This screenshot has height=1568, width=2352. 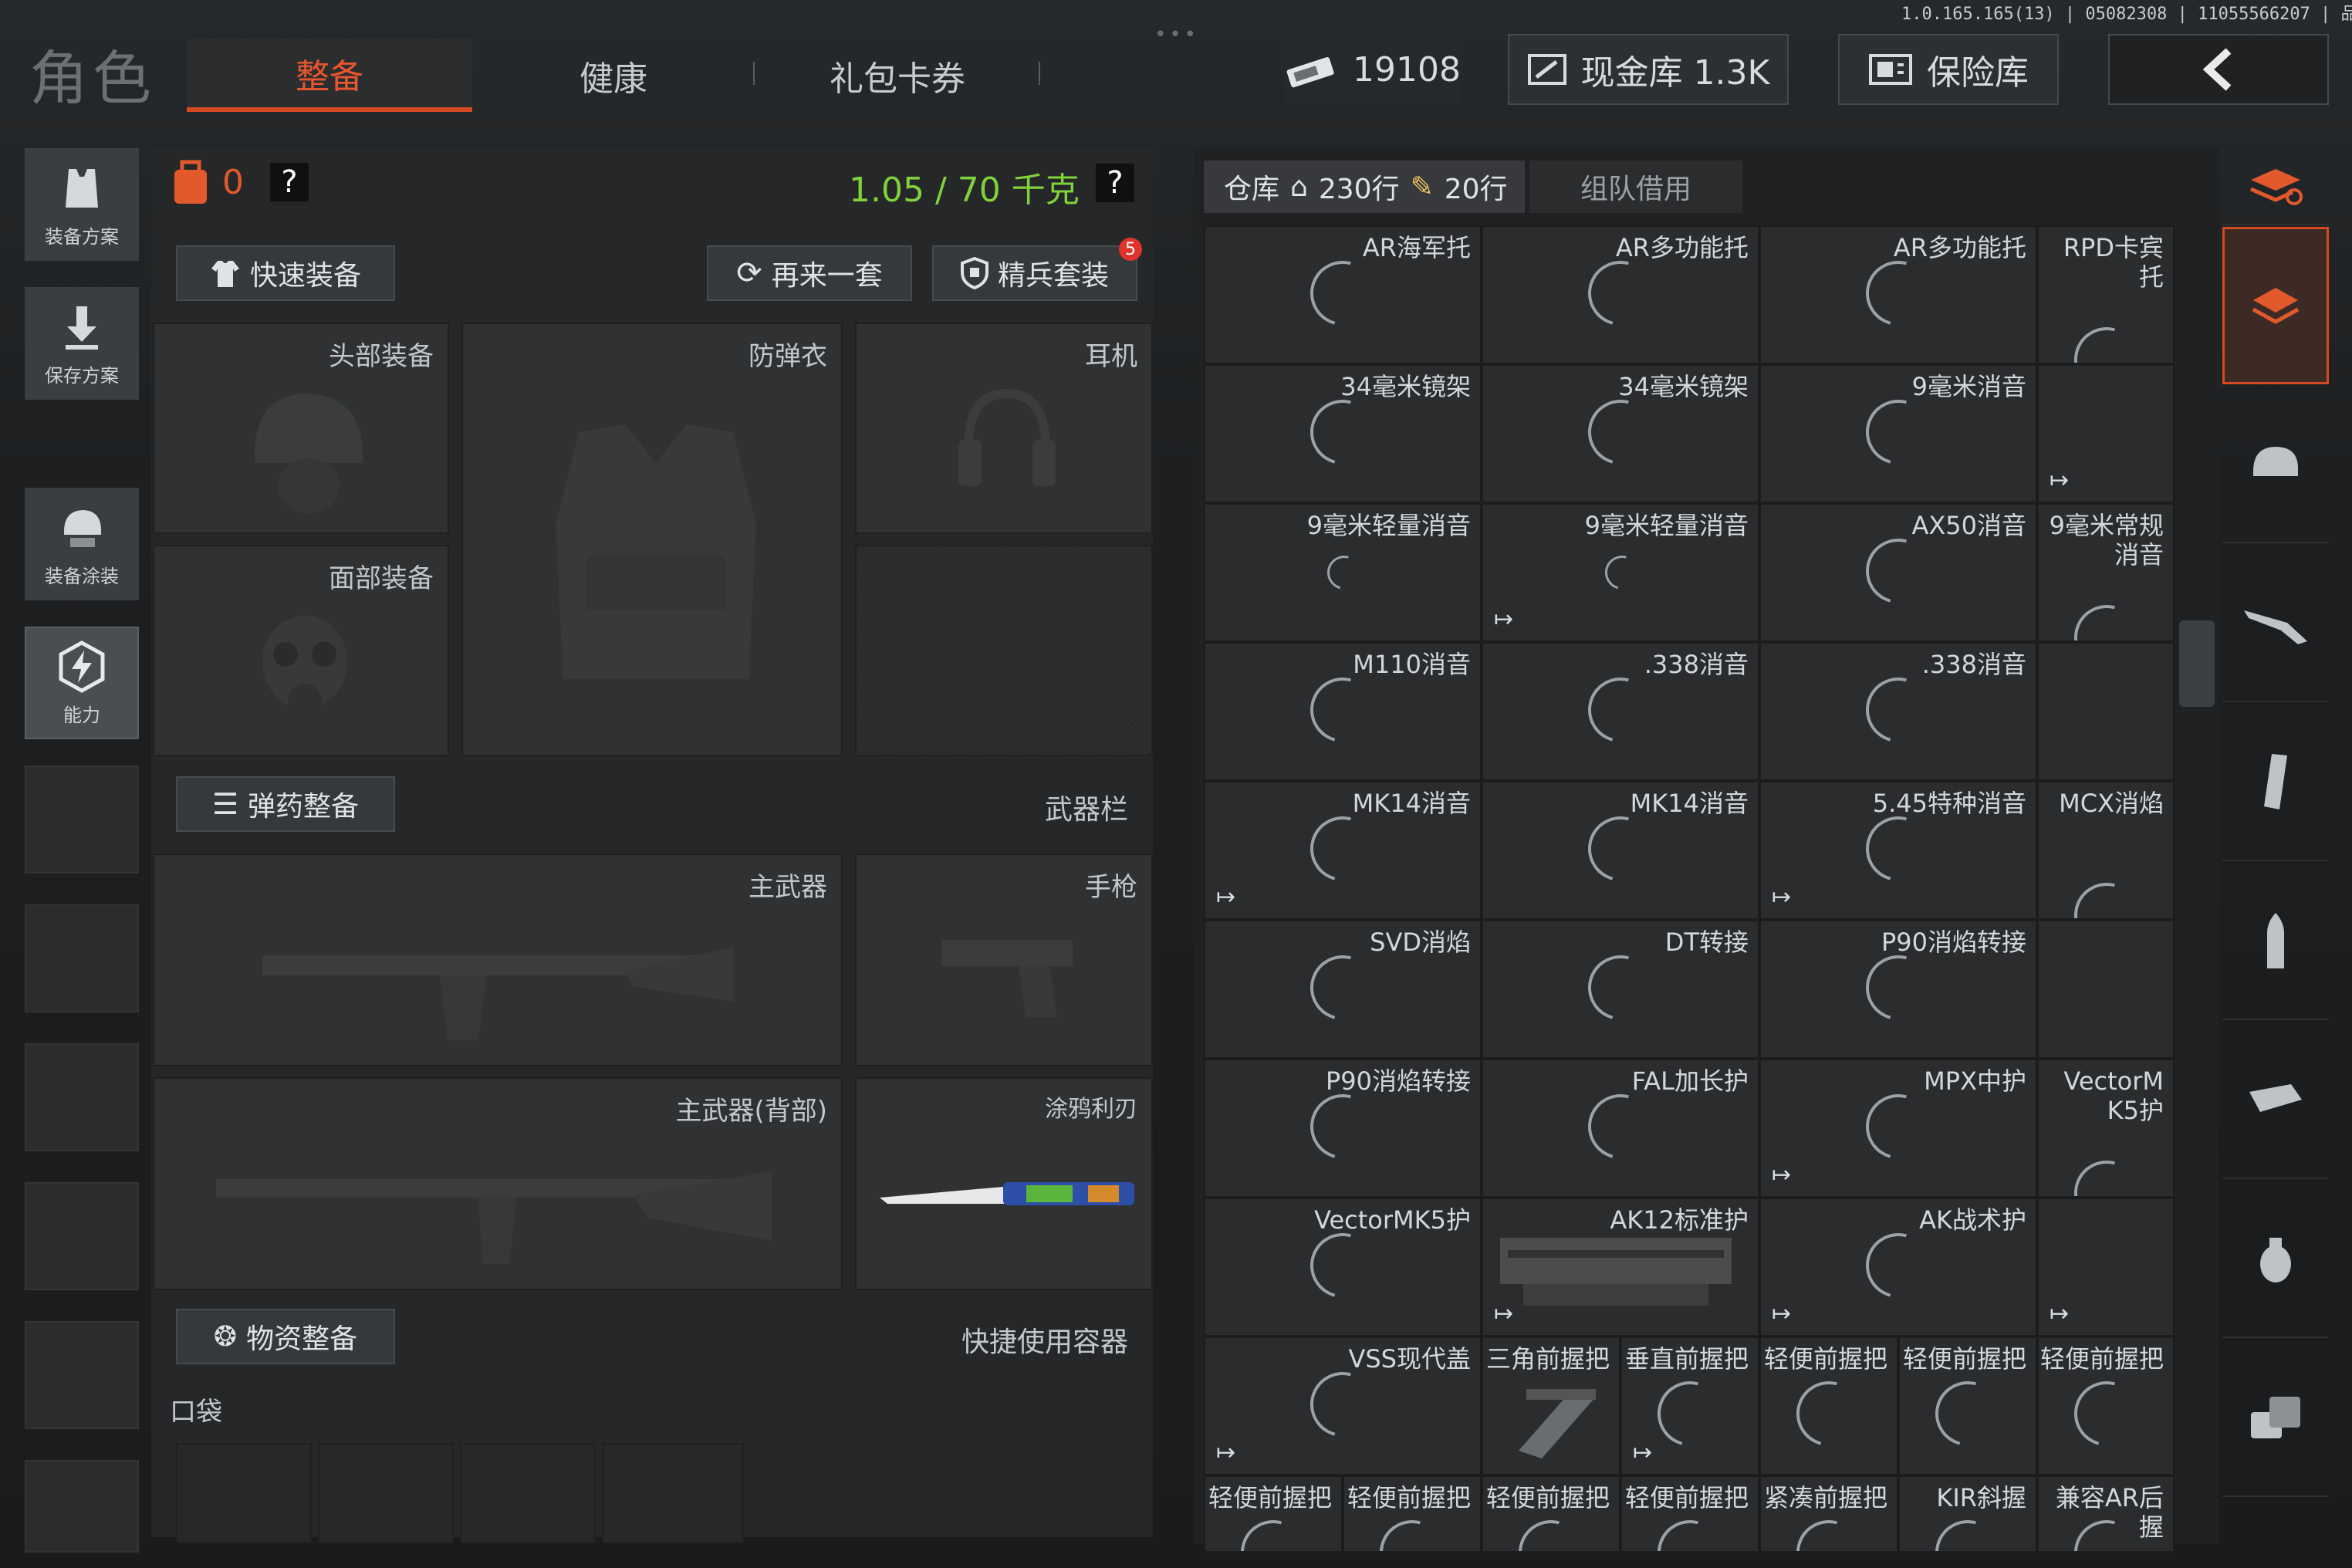 I want to click on warehouse-item: SVD消焰, so click(x=1343, y=989).